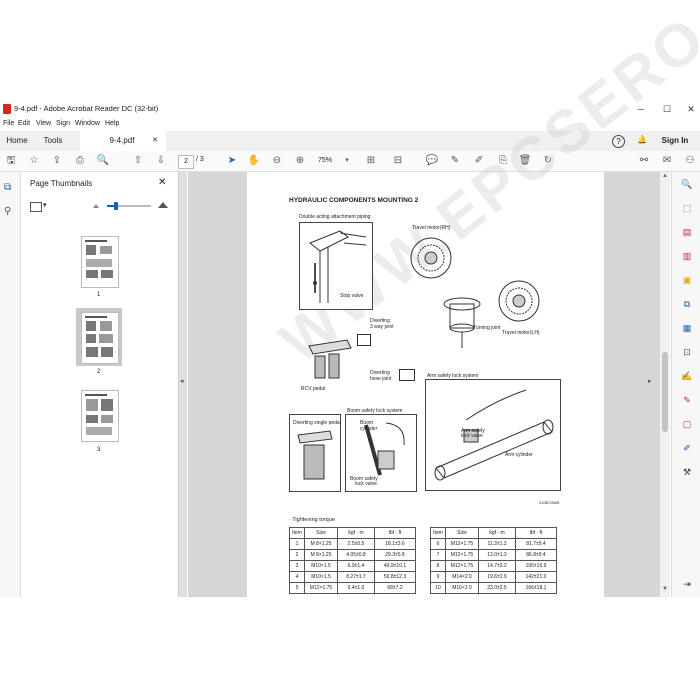 This screenshot has height=700, width=700. What do you see at coordinates (45, 205) in the screenshot?
I see `options-dropdown-icon: ▾` at bounding box center [45, 205].